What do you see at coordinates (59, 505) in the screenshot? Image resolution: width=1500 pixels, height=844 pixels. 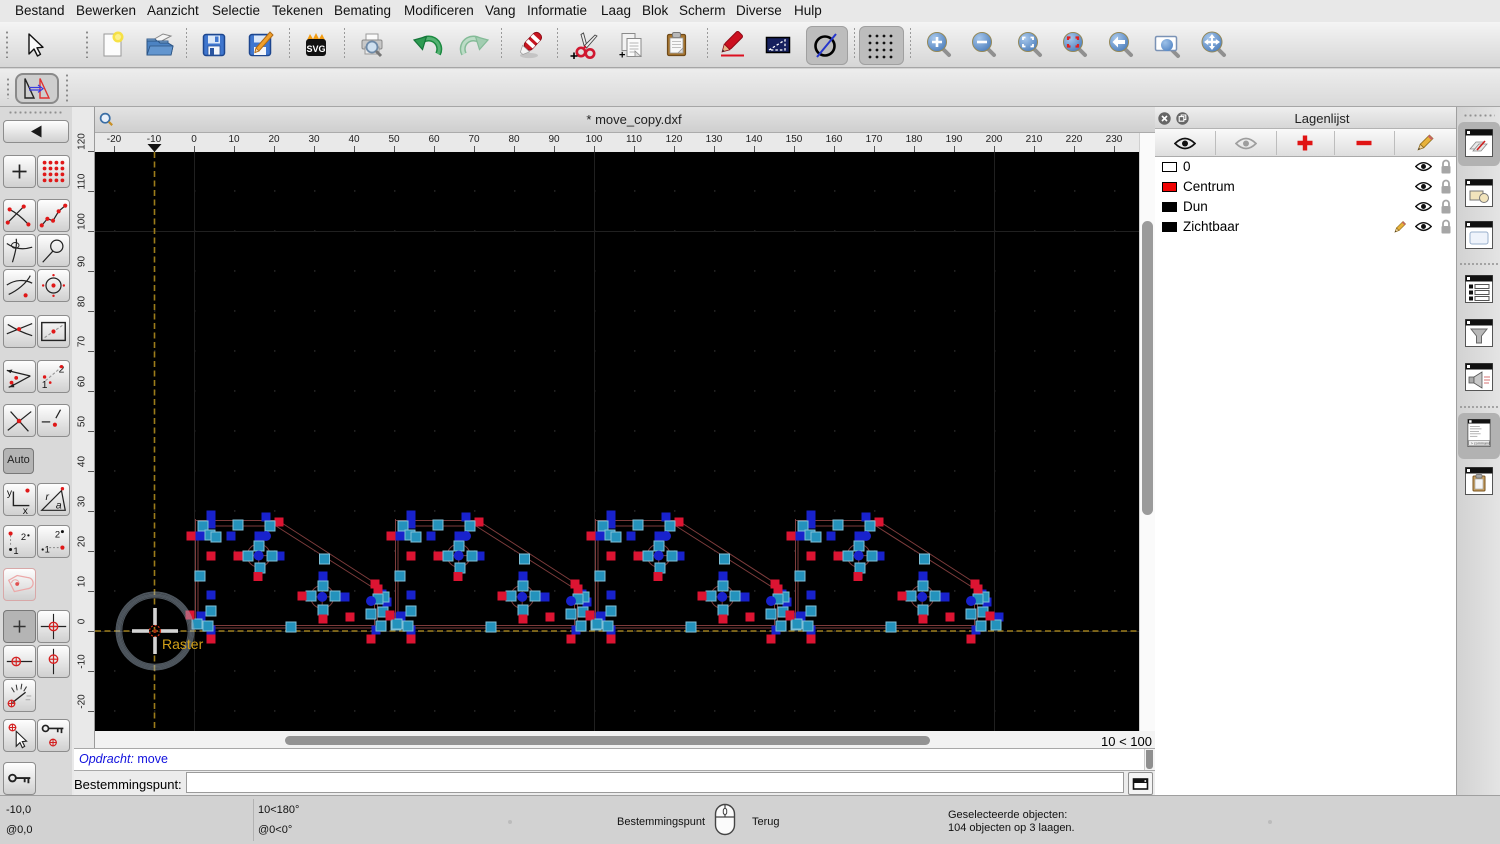 I see `svg-text: a` at bounding box center [59, 505].